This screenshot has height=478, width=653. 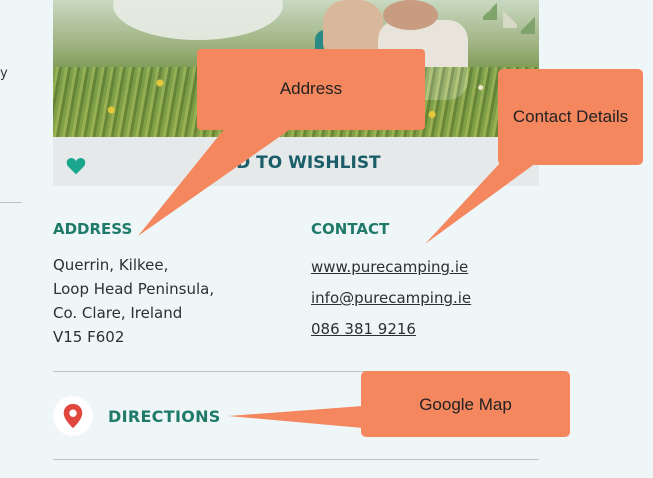 I want to click on contact-callout-label: Contact Details, so click(x=570, y=116).